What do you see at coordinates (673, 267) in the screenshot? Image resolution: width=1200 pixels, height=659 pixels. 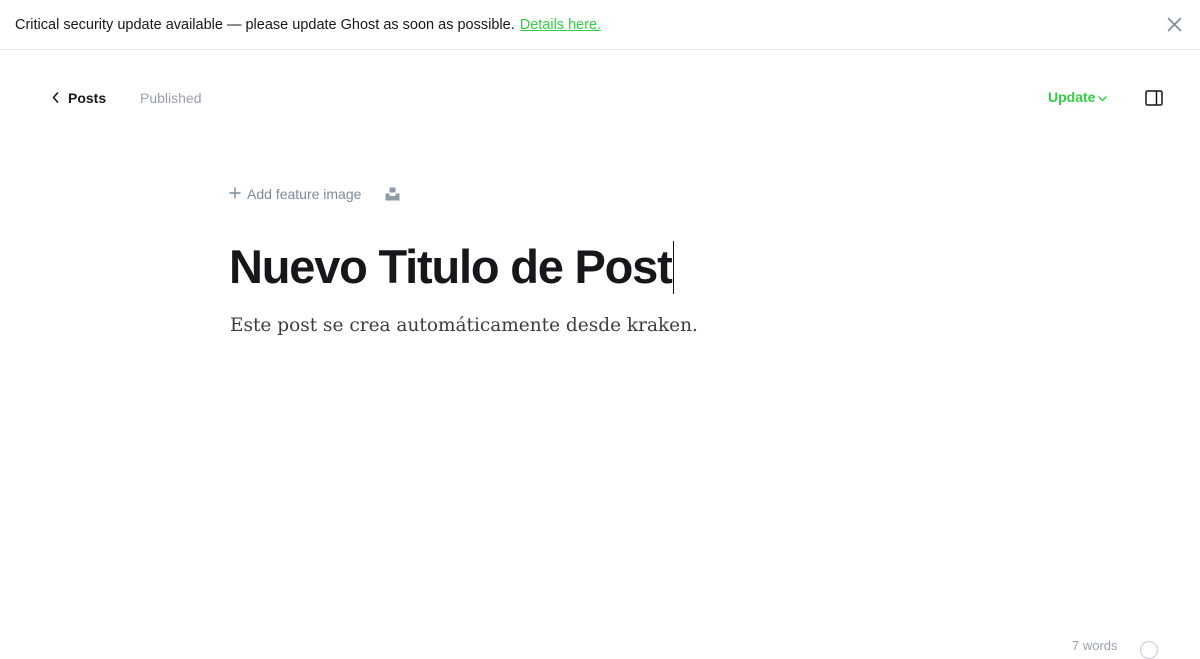 I see `text-caret` at bounding box center [673, 267].